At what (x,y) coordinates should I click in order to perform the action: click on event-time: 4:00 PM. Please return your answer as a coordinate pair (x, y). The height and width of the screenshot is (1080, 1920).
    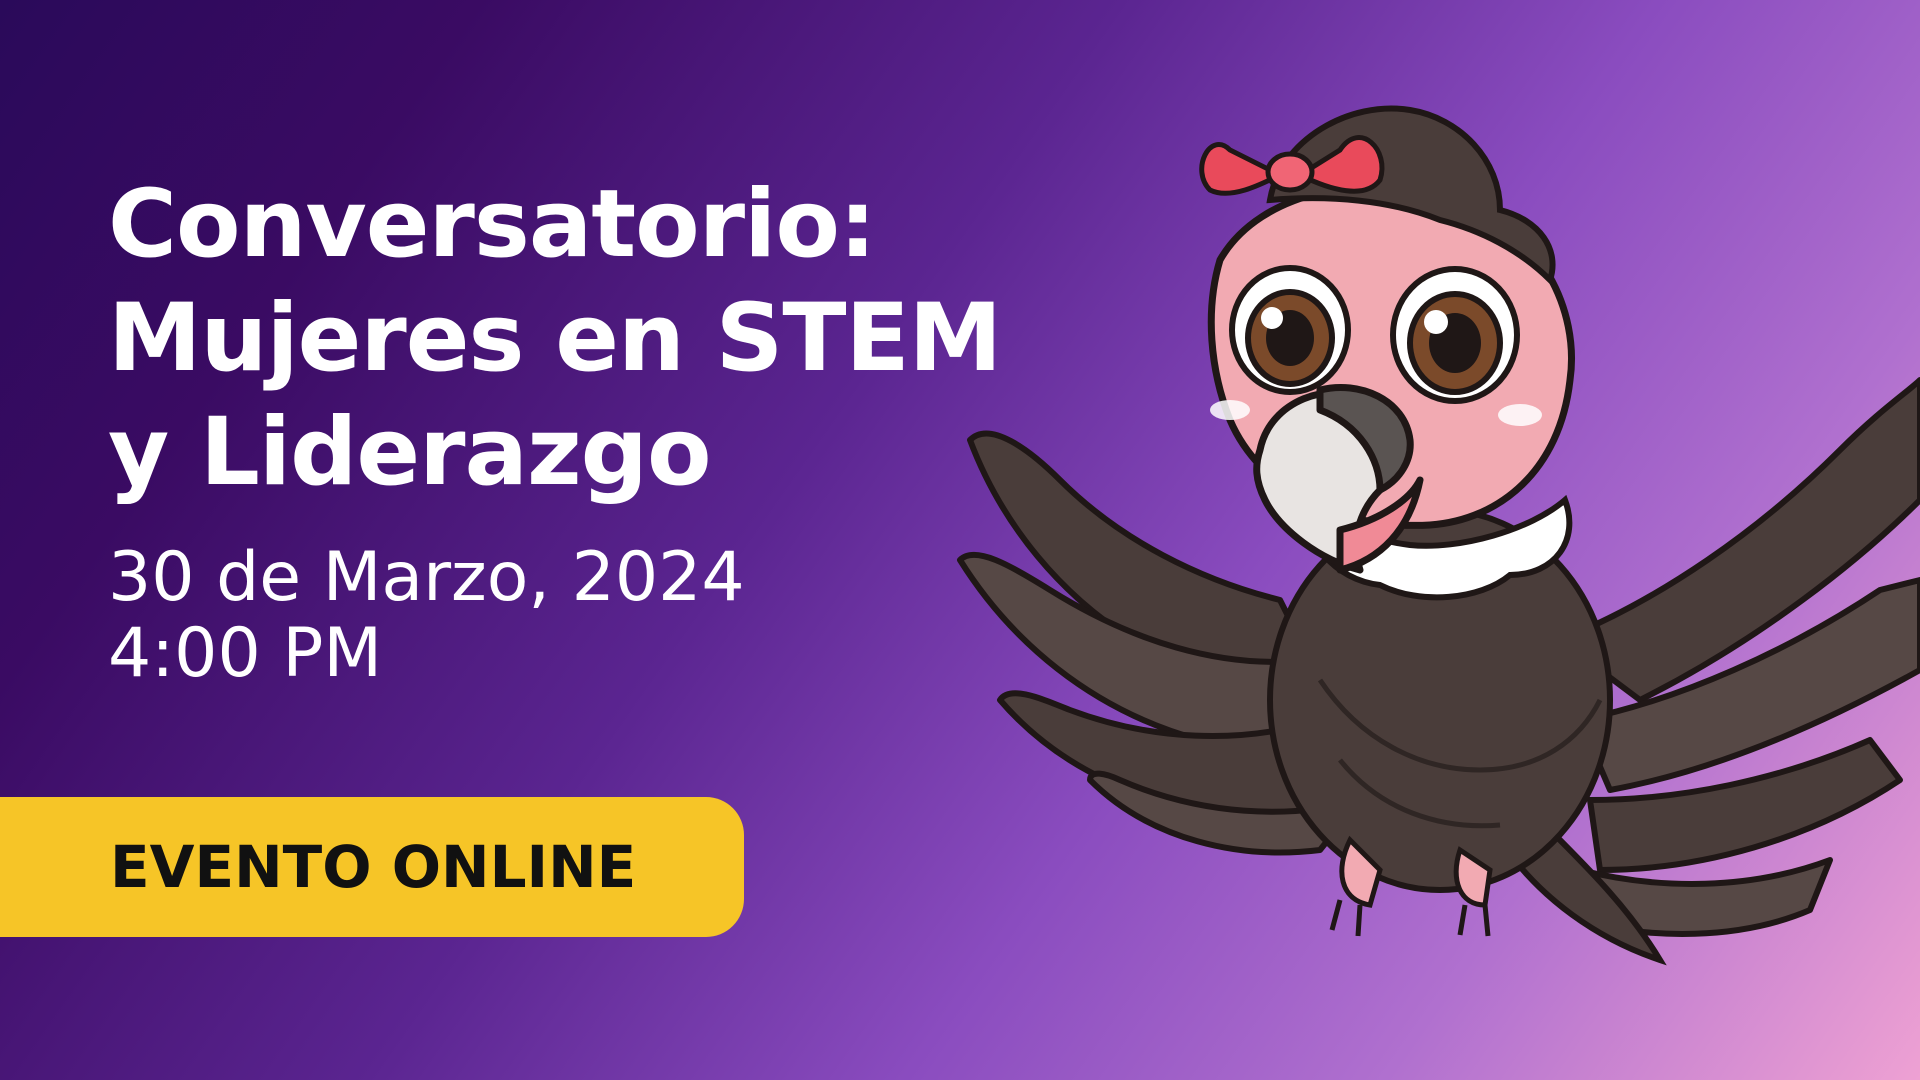
    Looking at the image, I should click on (245, 653).